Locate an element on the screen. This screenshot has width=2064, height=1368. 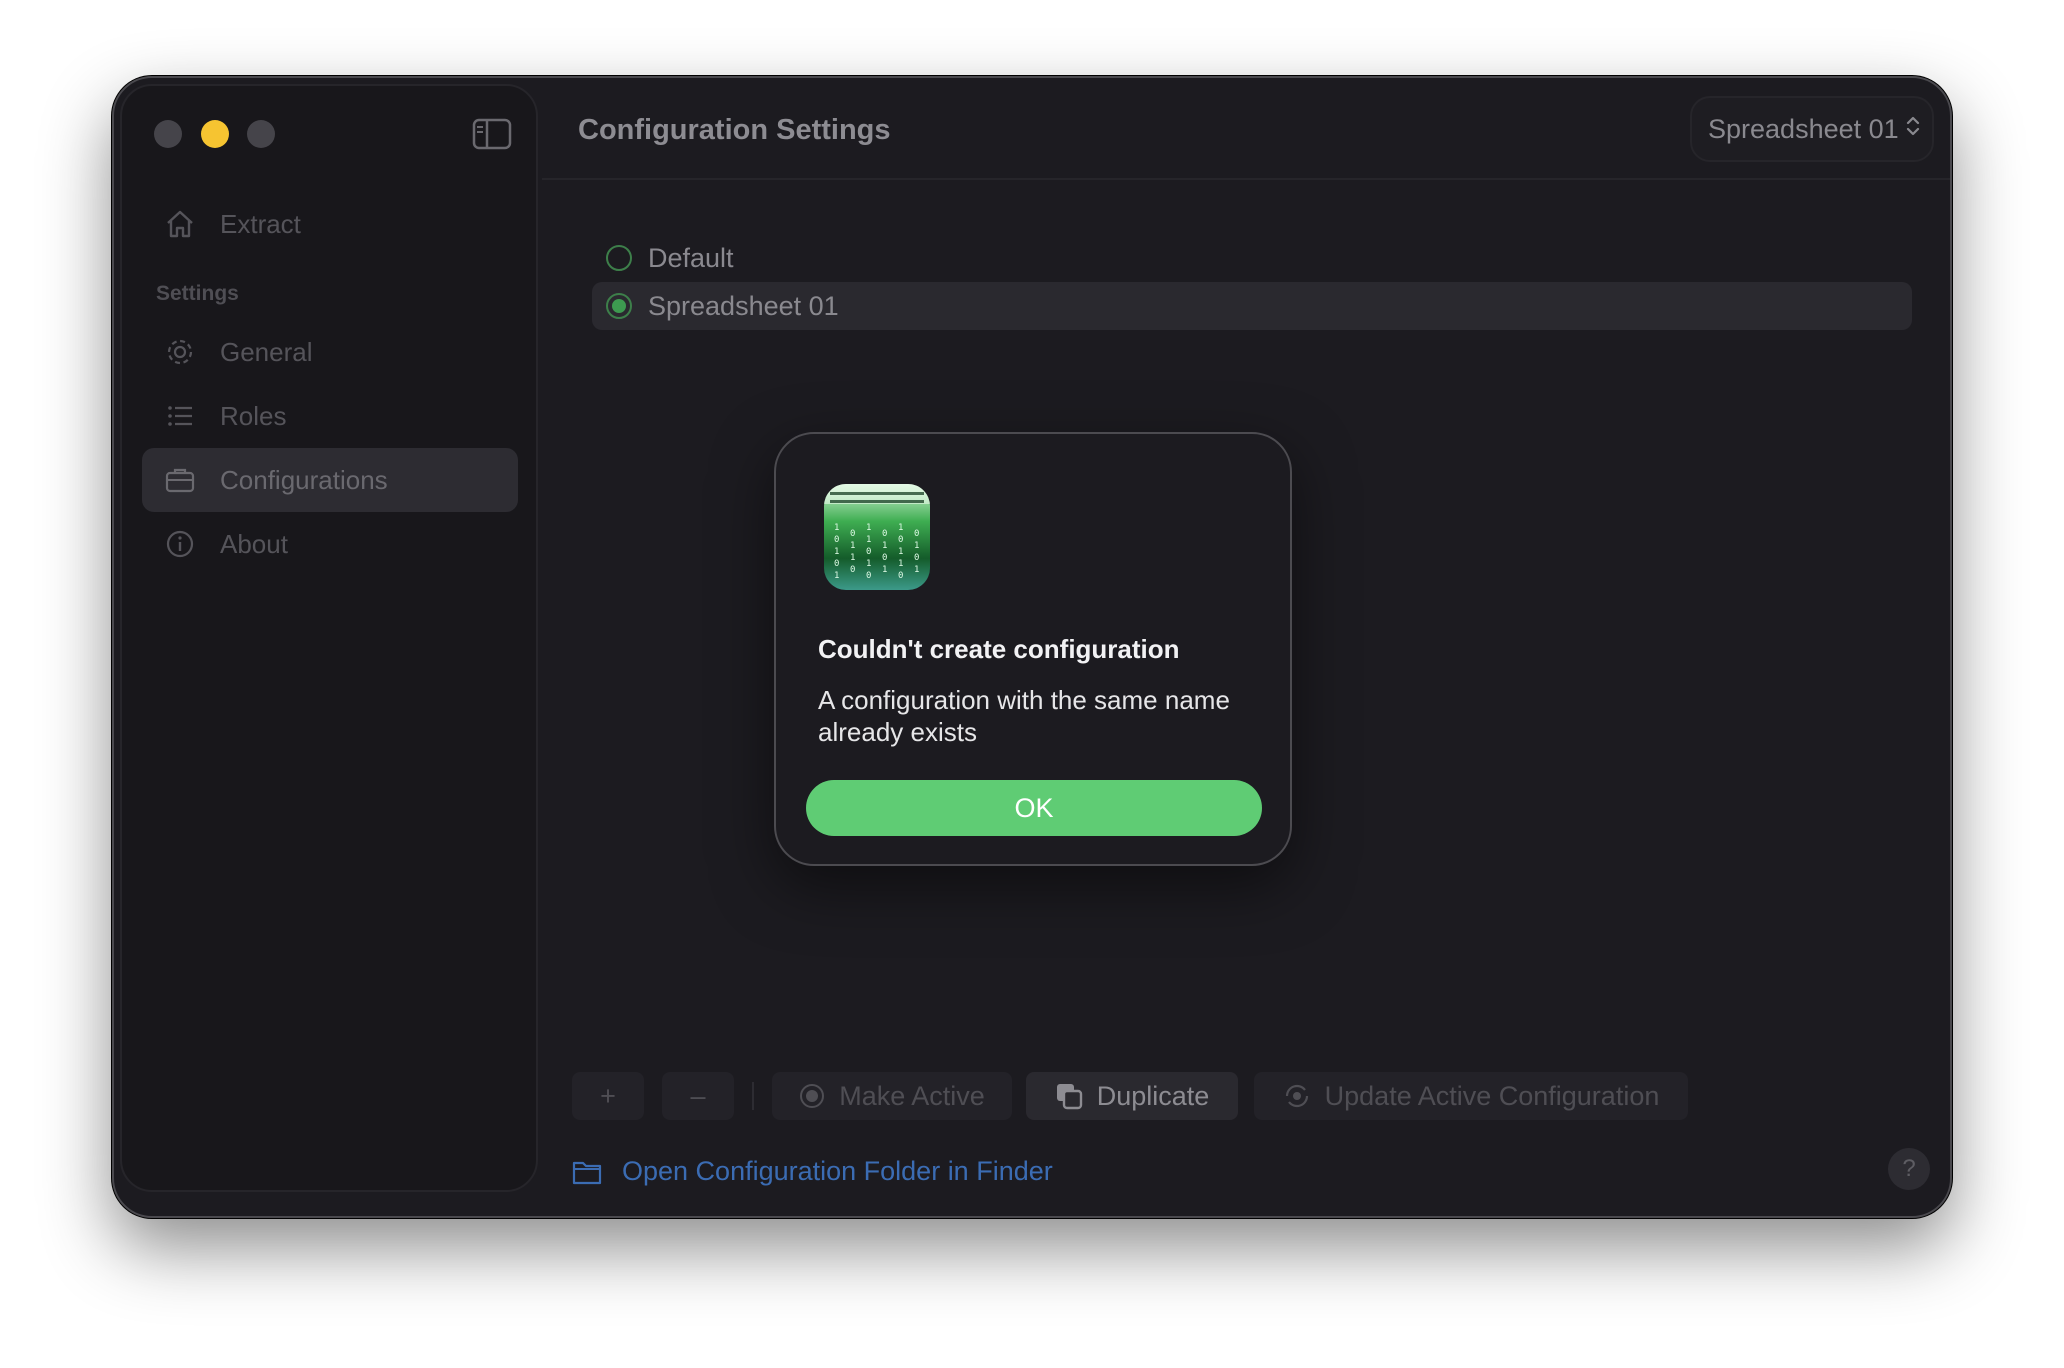
open-folder-label: Open Configuration Folder in Finder is located at coordinates (837, 1171).